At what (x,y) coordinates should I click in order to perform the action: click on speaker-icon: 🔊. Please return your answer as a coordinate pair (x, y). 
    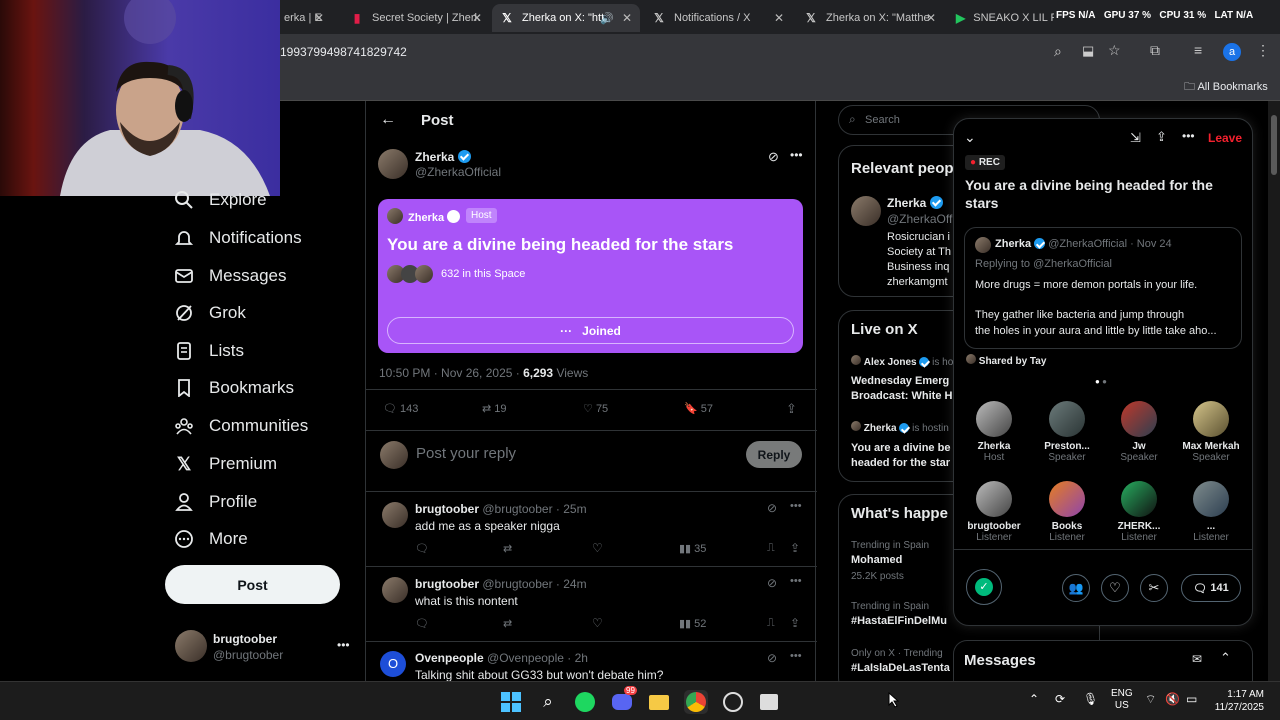
    Looking at the image, I should click on (607, 18).